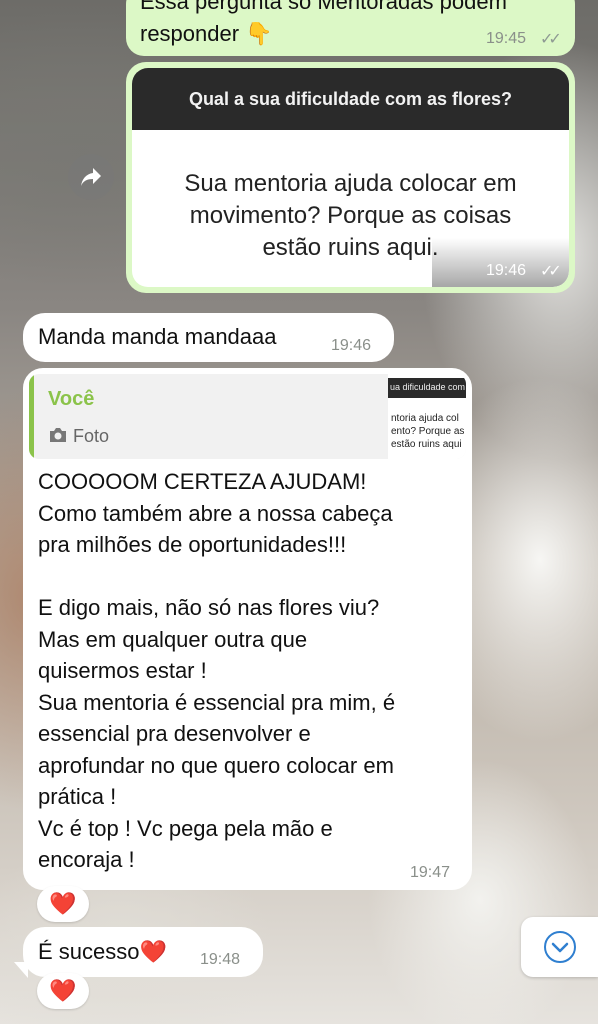  I want to click on bubble-tail, so click(21, 970).